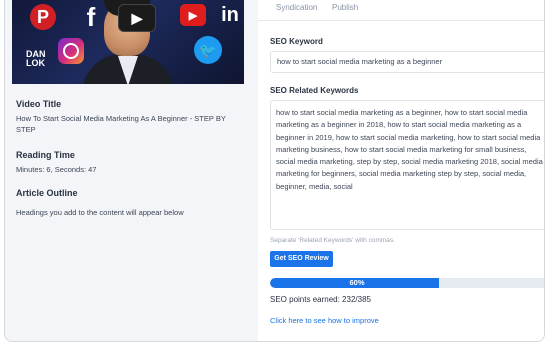 This screenshot has width=547, height=347. Describe the element at coordinates (36, 58) in the screenshot. I see `brand-logo: DAN LOK` at that location.